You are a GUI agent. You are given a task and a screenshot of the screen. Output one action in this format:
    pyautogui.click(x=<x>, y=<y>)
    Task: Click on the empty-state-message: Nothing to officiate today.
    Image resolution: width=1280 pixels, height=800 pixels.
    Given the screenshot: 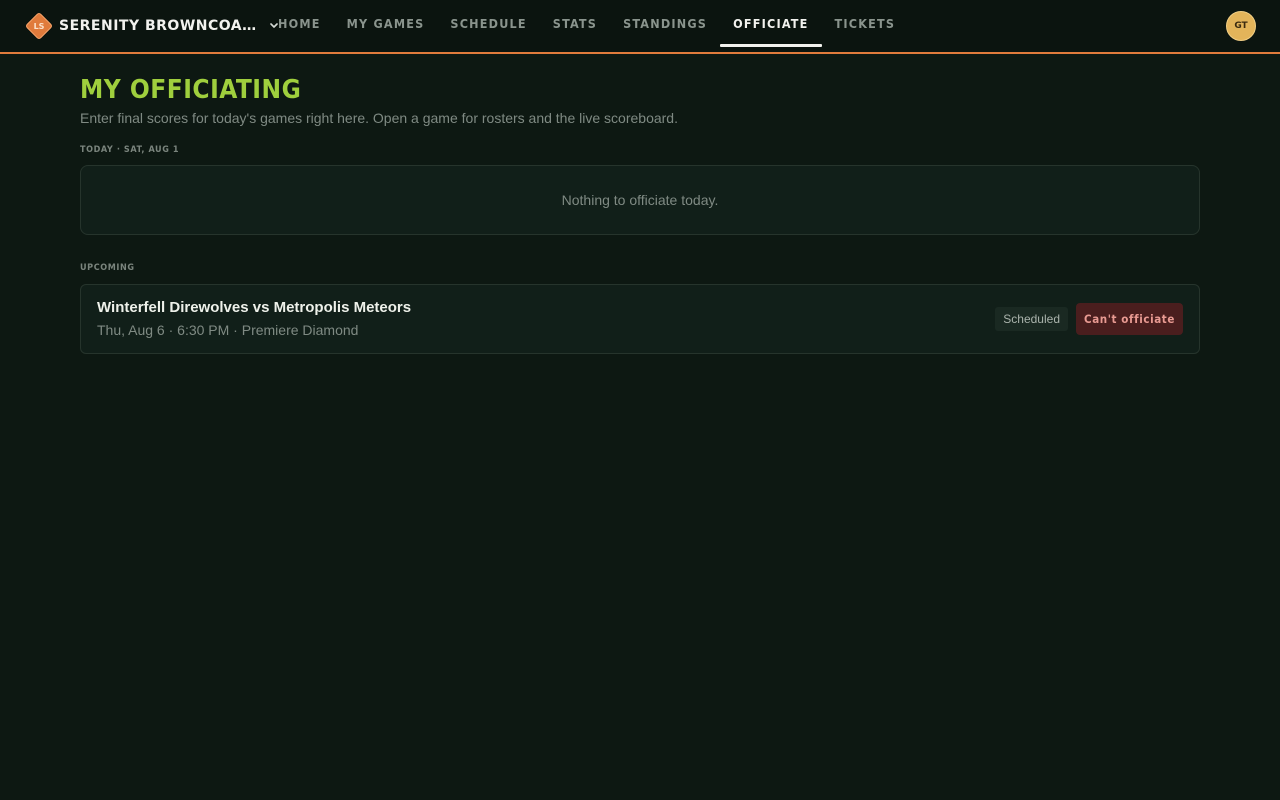 What is the action you would take?
    pyautogui.click(x=640, y=200)
    